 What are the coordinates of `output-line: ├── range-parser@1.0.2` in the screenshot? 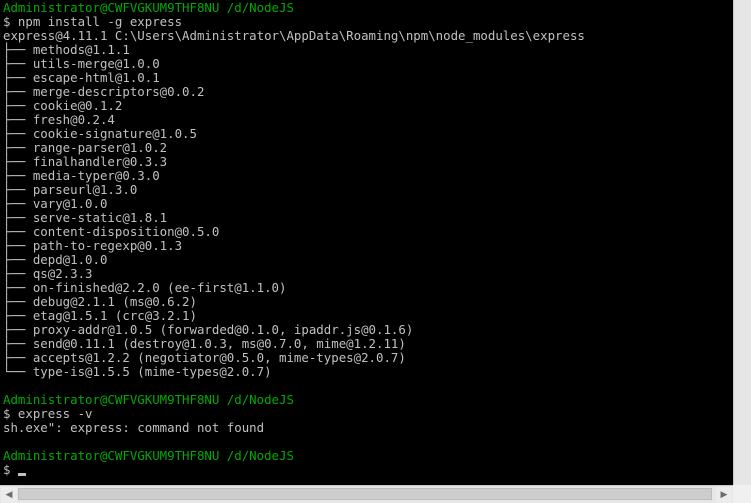 It's located at (367, 148).